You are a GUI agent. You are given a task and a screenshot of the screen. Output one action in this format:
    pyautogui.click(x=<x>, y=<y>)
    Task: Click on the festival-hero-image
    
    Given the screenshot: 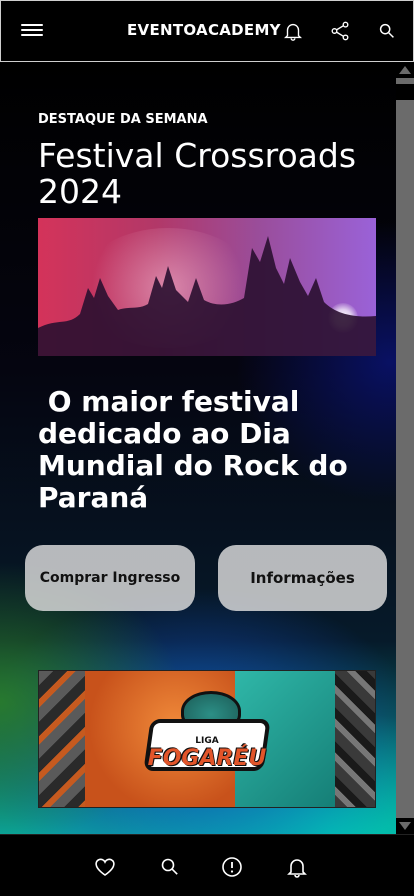 What is the action you would take?
    pyautogui.click(x=207, y=287)
    